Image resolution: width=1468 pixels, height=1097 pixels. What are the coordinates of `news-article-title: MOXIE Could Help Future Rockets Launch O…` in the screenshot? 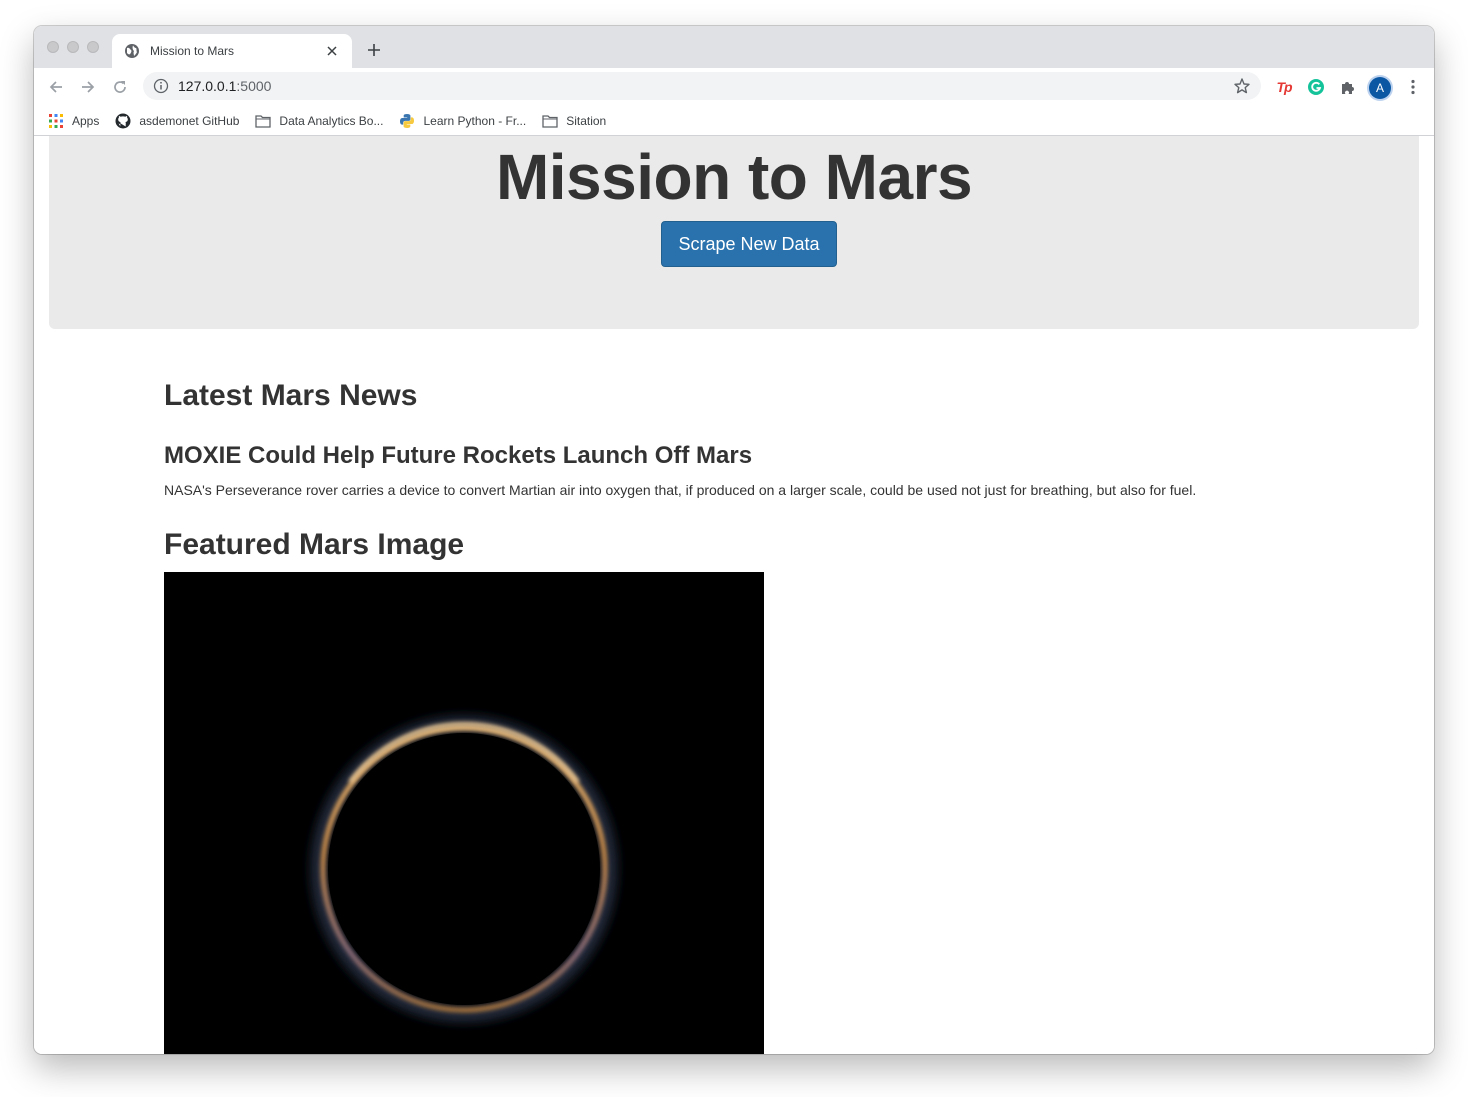 It's located at (458, 455).